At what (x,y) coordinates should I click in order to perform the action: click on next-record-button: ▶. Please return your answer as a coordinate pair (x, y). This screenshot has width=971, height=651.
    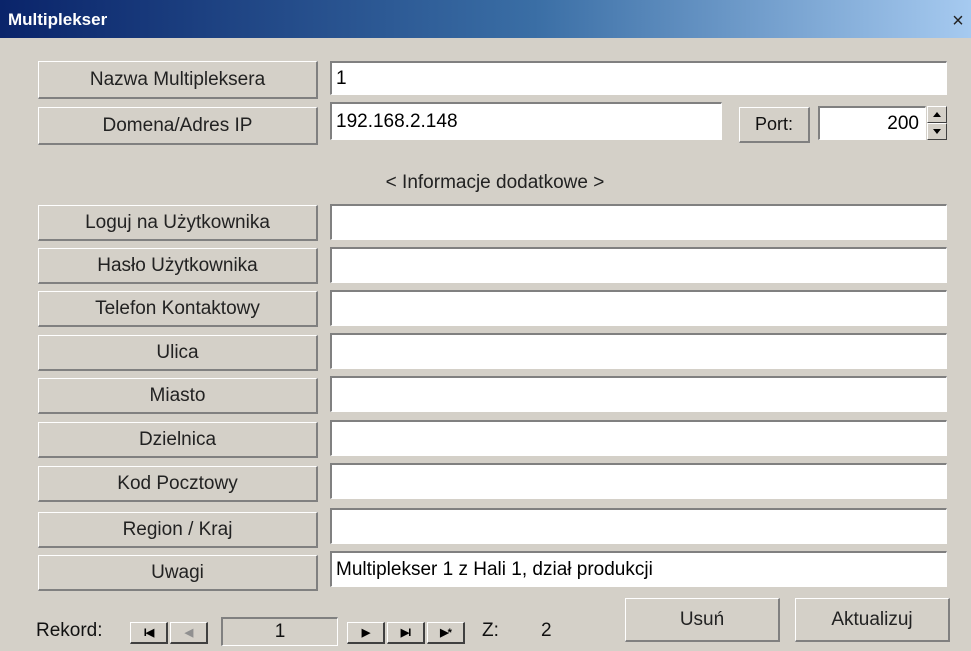
    Looking at the image, I should click on (366, 633).